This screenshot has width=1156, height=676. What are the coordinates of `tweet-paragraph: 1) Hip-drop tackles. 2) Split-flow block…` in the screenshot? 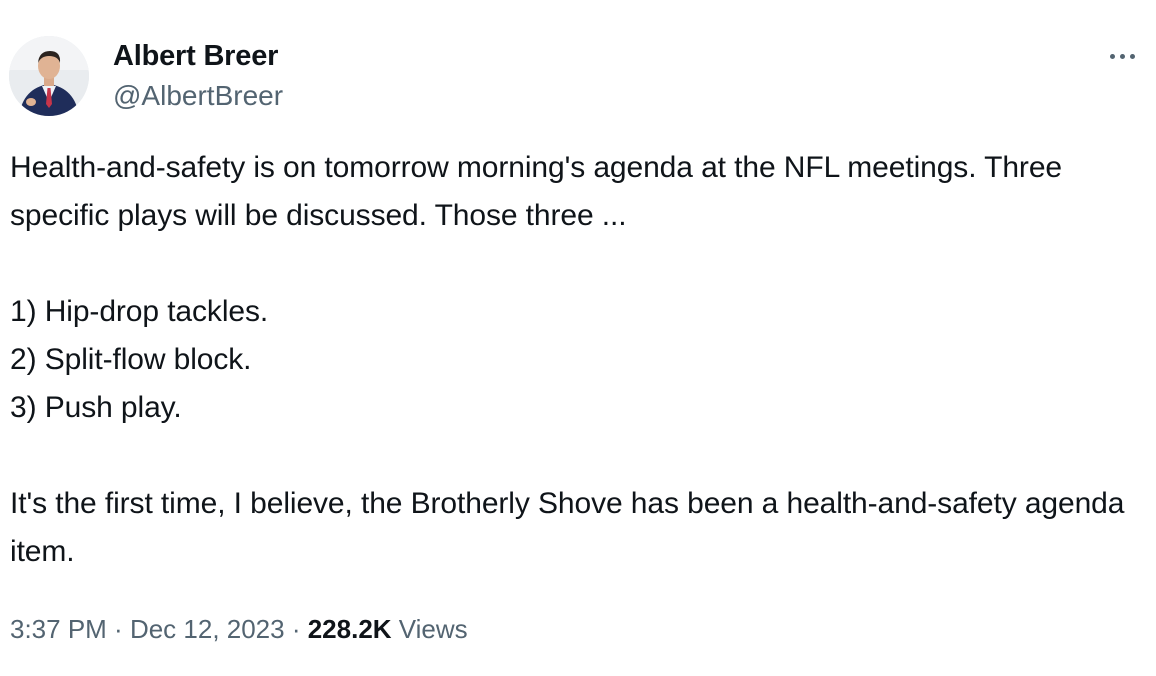 It's located at (139, 359).